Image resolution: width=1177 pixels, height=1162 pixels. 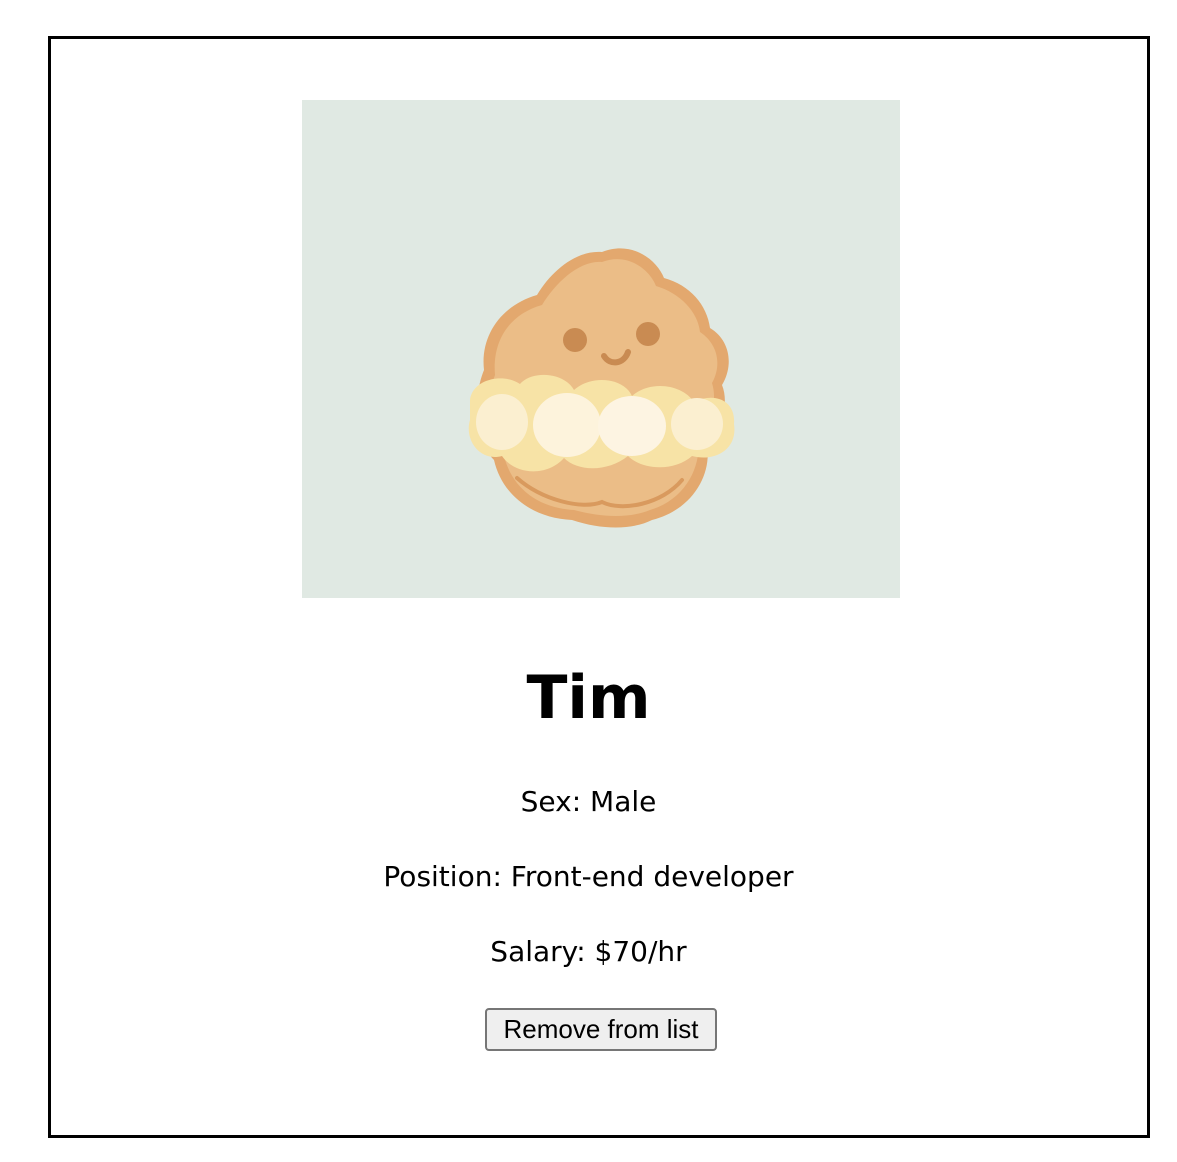 I want to click on remove-from-list-button: Remove from list, so click(x=601, y=1029).